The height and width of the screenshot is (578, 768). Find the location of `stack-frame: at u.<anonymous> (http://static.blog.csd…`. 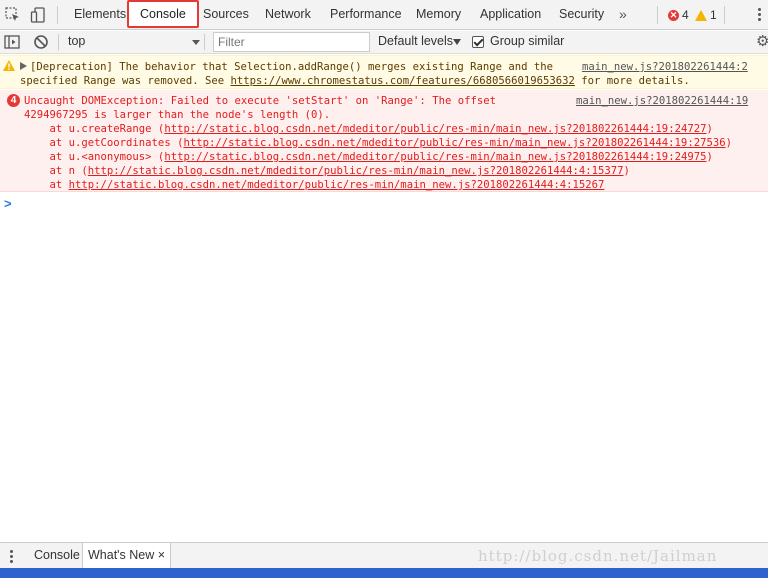

stack-frame: at u.<anonymous> (http://static.blog.csd… is located at coordinates (368, 157).